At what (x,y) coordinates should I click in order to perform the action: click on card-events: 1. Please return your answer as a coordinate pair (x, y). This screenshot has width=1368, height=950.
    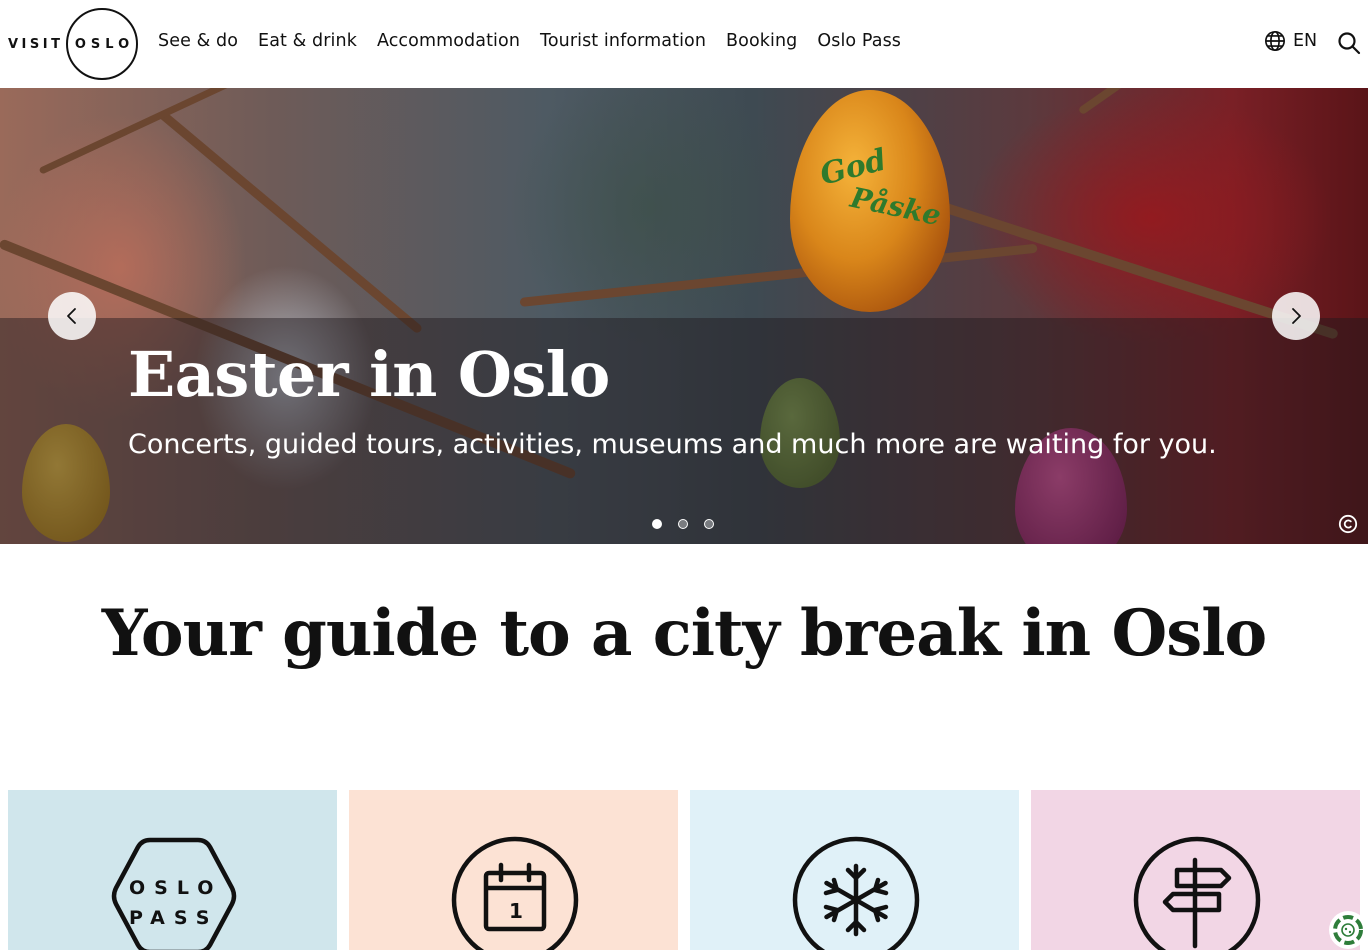
    Looking at the image, I should click on (513, 870).